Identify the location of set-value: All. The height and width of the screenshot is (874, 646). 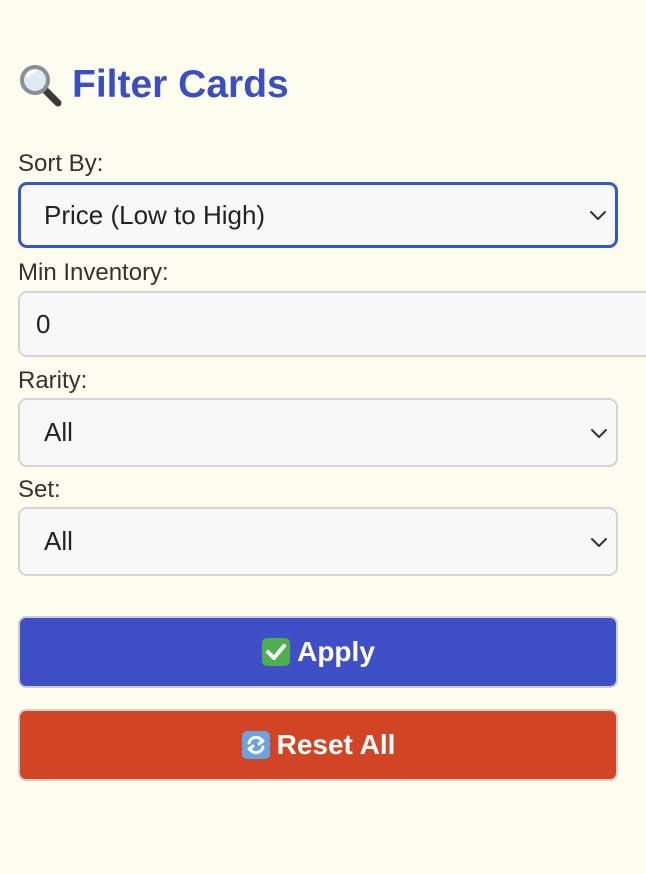
(58, 541).